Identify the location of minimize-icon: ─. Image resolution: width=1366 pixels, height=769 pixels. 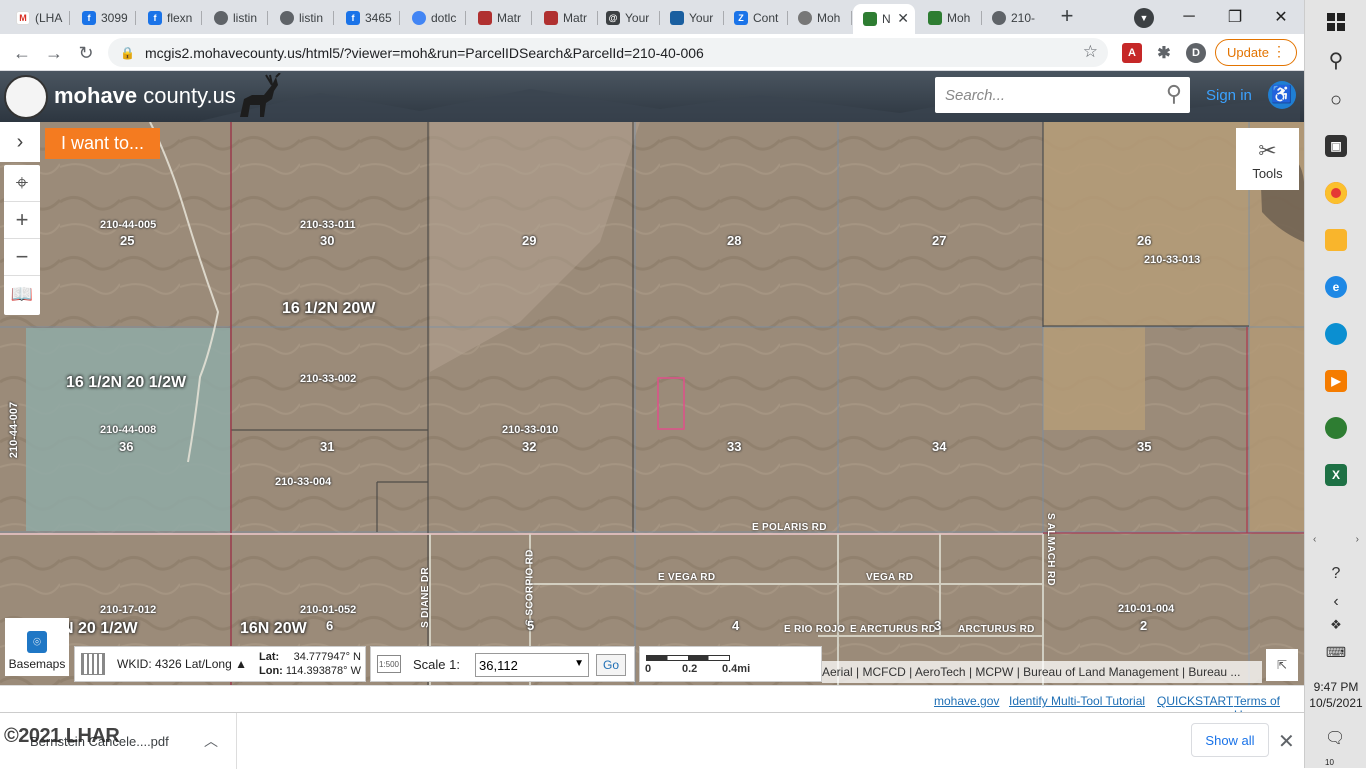
(1189, 17).